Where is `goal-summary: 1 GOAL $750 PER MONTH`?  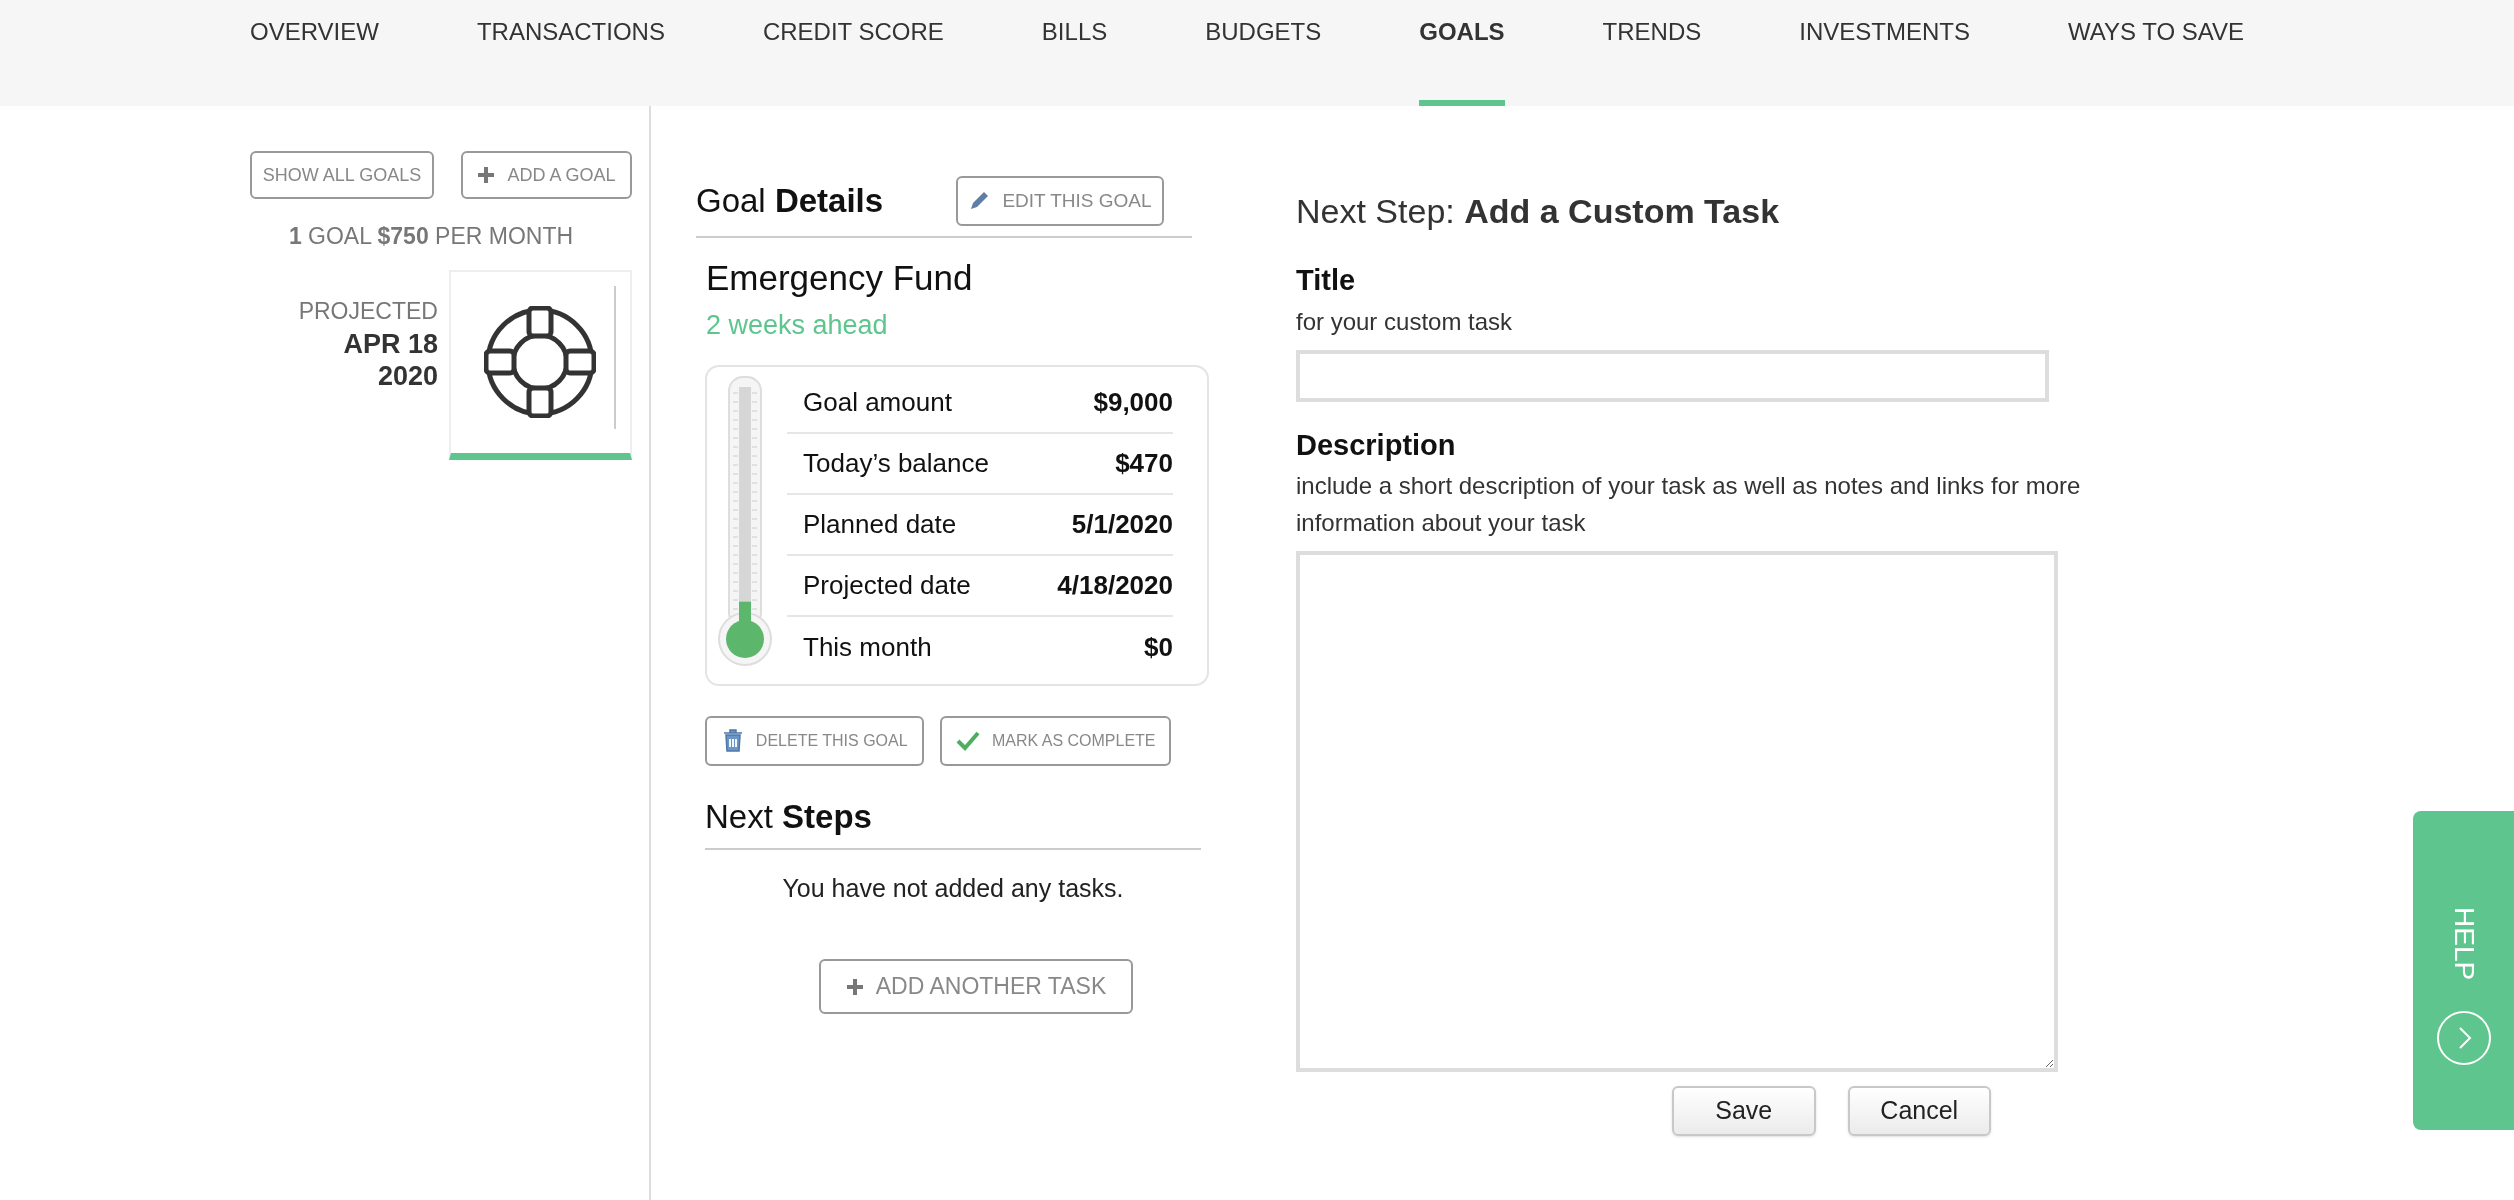 goal-summary: 1 GOAL $750 PER MONTH is located at coordinates (431, 236).